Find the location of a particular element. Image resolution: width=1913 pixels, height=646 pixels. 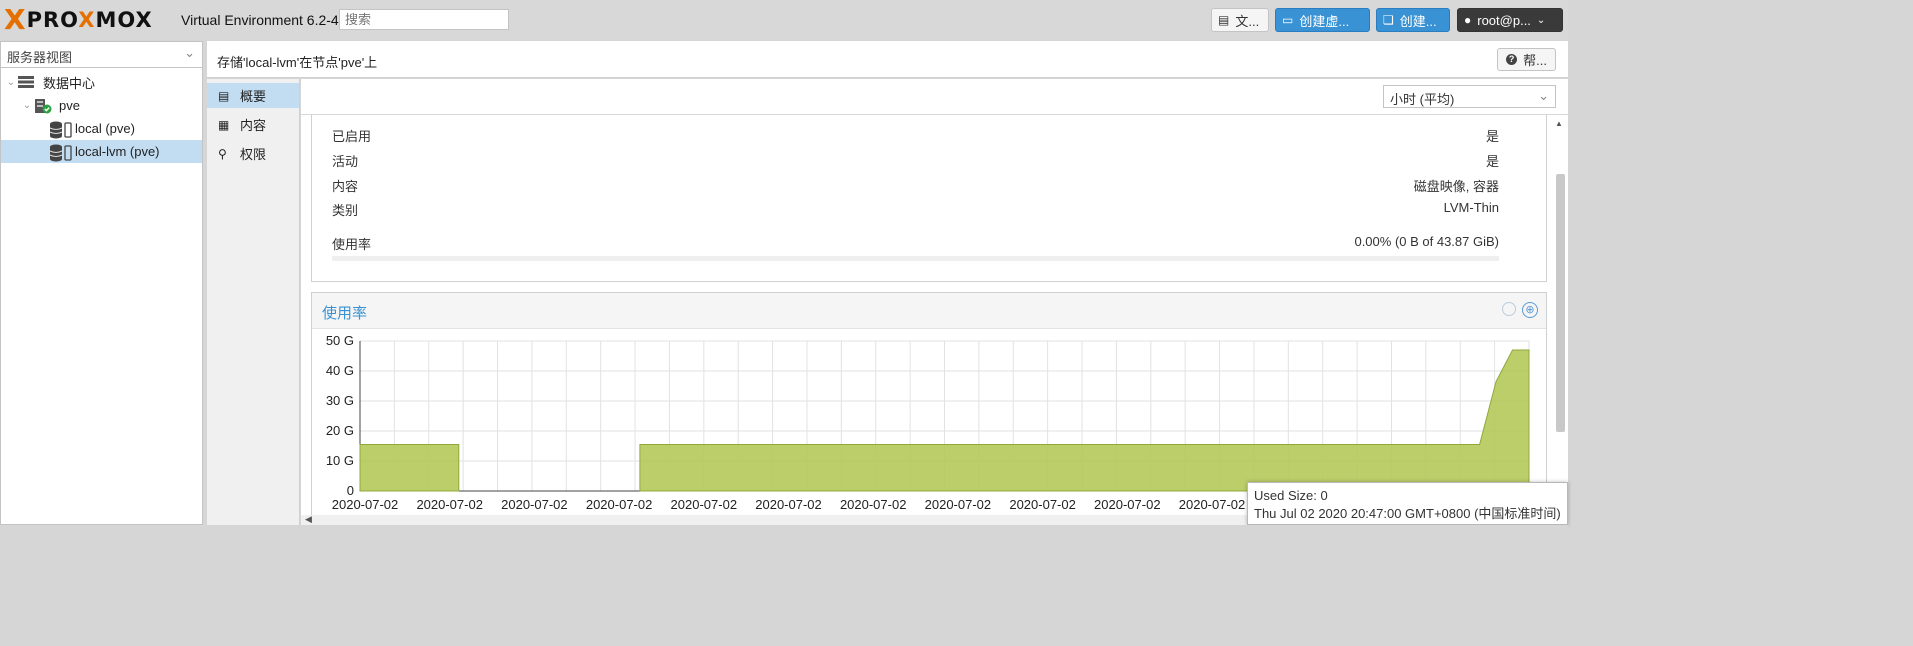

y-tick-label: 10 G is located at coordinates (340, 460).